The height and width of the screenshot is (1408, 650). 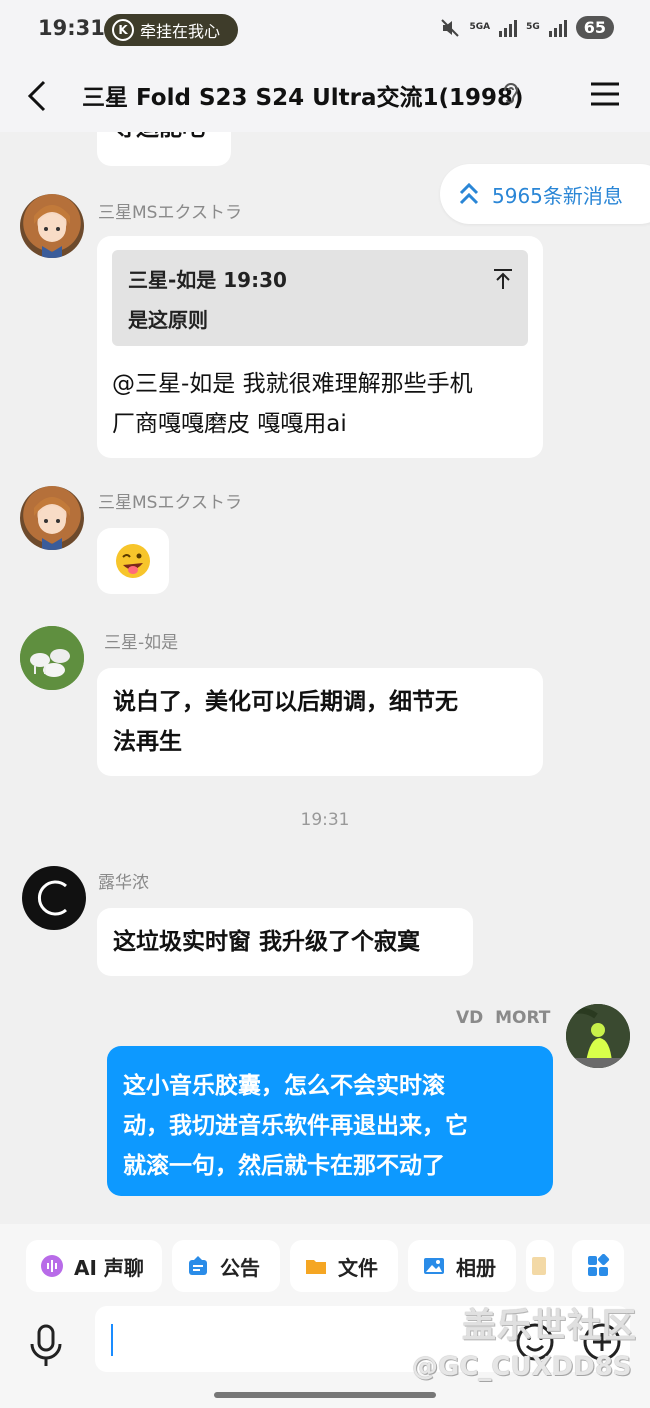 What do you see at coordinates (594, 27) in the screenshot?
I see `battery-indicator: 65` at bounding box center [594, 27].